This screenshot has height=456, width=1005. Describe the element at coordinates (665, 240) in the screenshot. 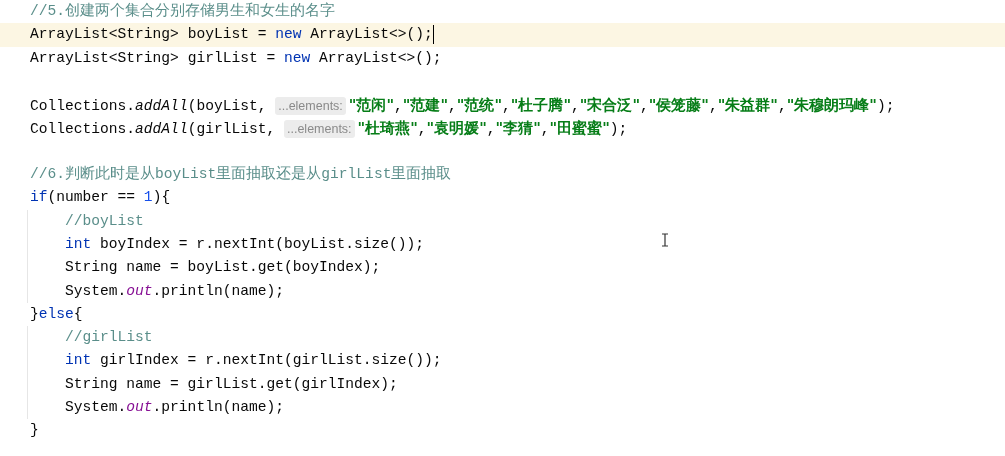

I see `text-cursor-icon` at that location.